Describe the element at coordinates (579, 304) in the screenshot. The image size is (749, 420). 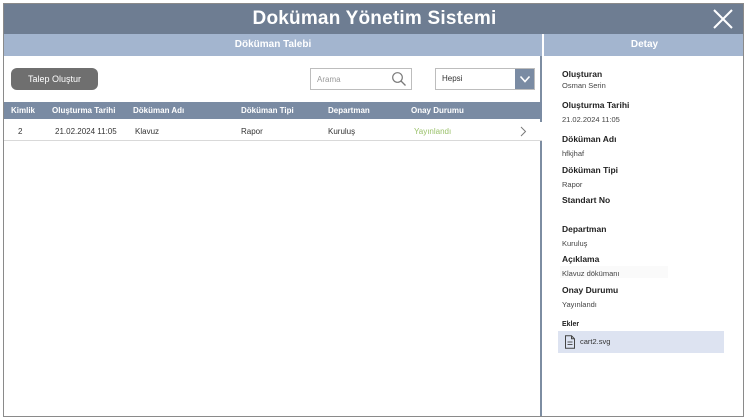
I see `approval-value: Yayınlandı` at that location.